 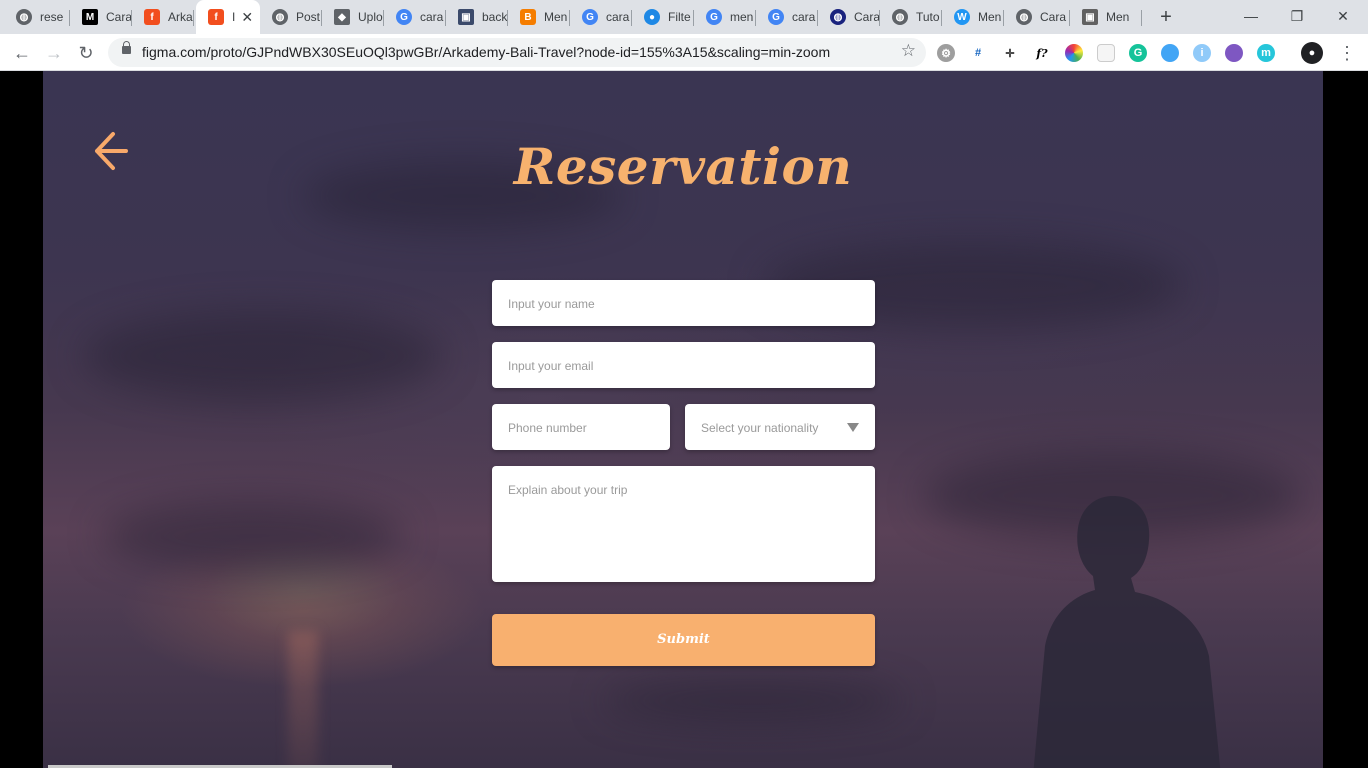 I want to click on name-input: Input your name, so click(x=683, y=303).